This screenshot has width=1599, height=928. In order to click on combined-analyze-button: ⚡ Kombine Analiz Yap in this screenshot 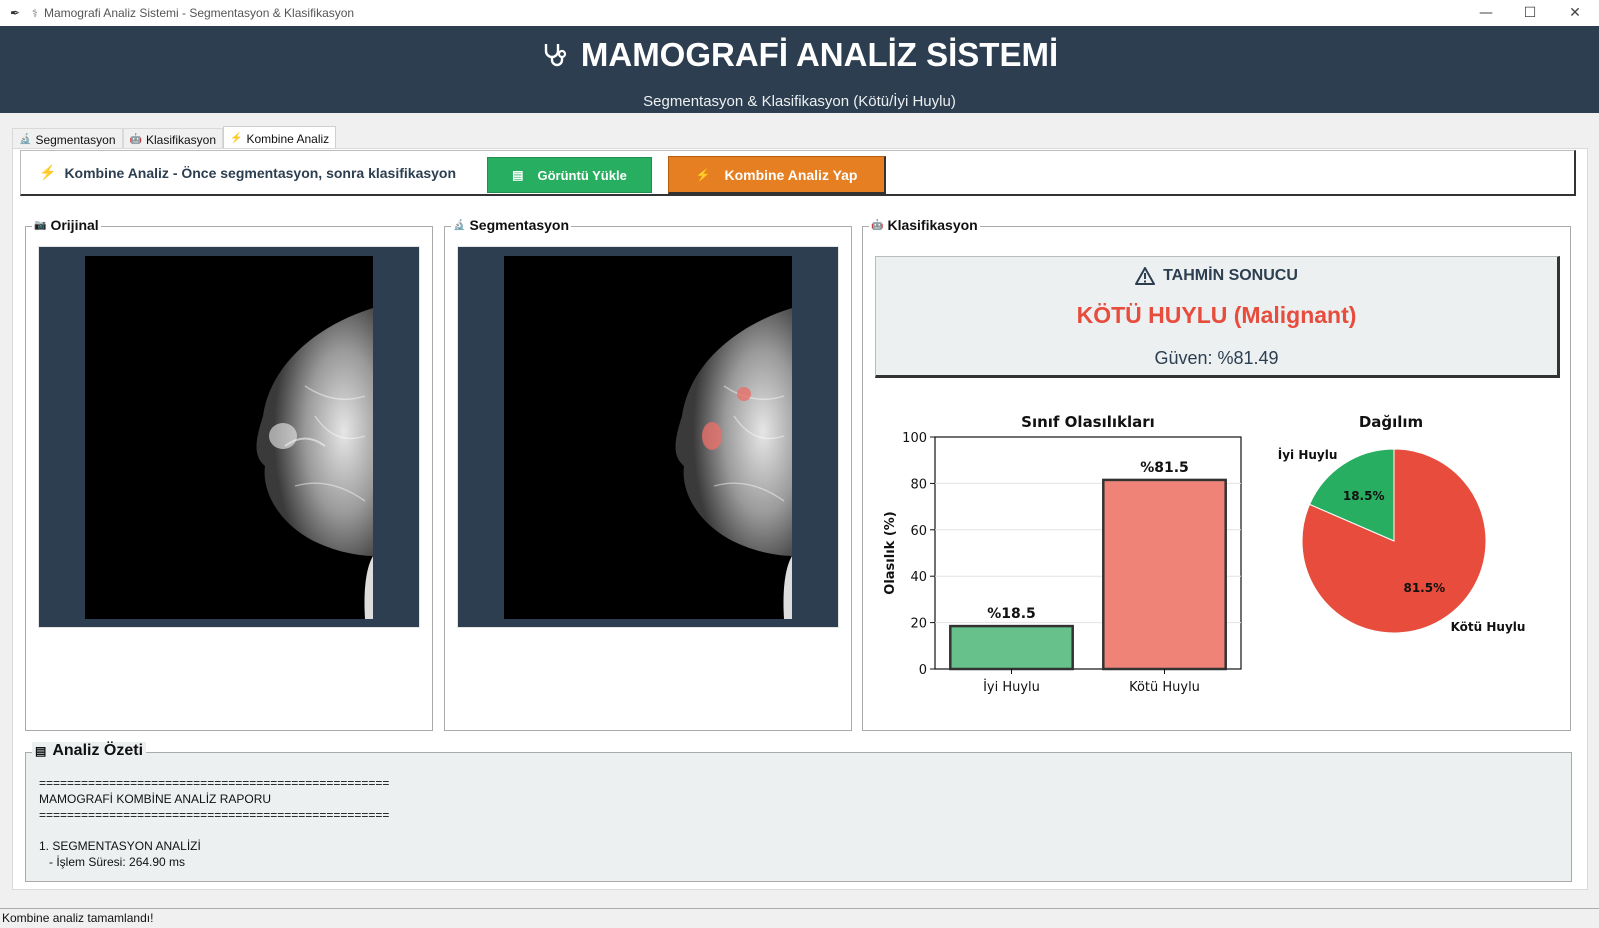, I will do `click(777, 175)`.